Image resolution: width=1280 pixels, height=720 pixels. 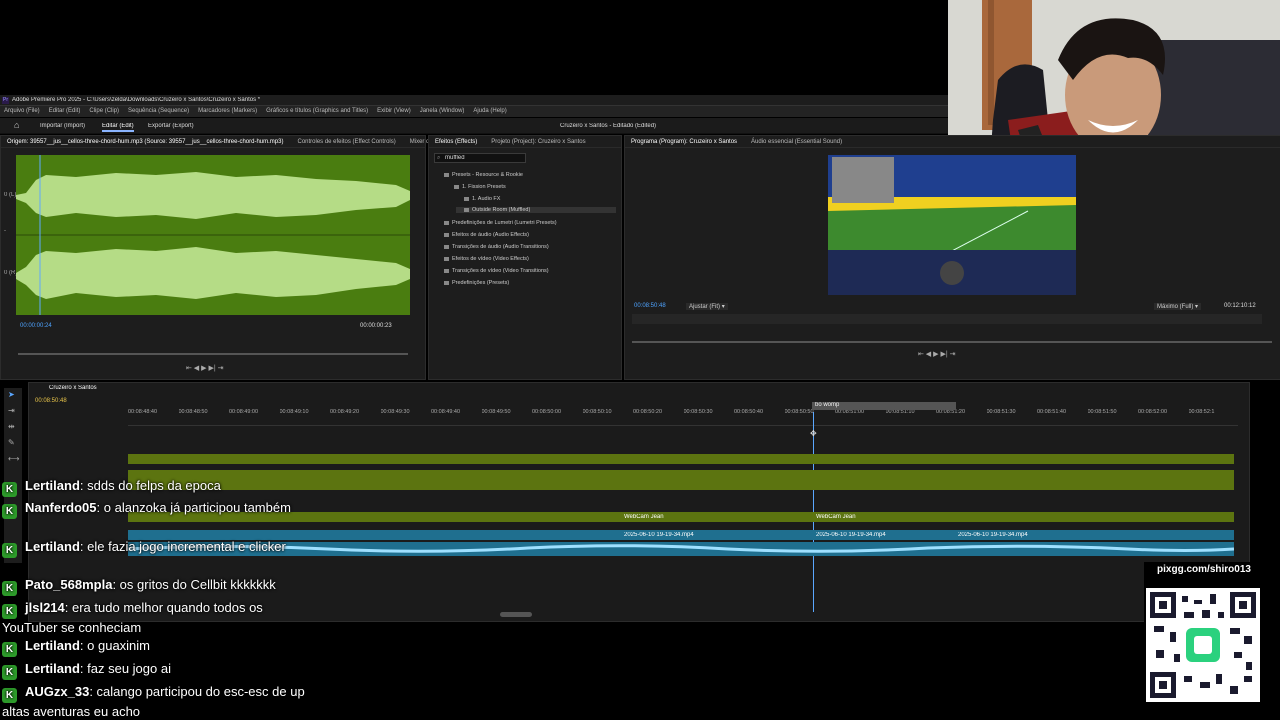 What do you see at coordinates (193, 412) in the screenshot?
I see `ruler-tick-label: 00:08:48:50` at bounding box center [193, 412].